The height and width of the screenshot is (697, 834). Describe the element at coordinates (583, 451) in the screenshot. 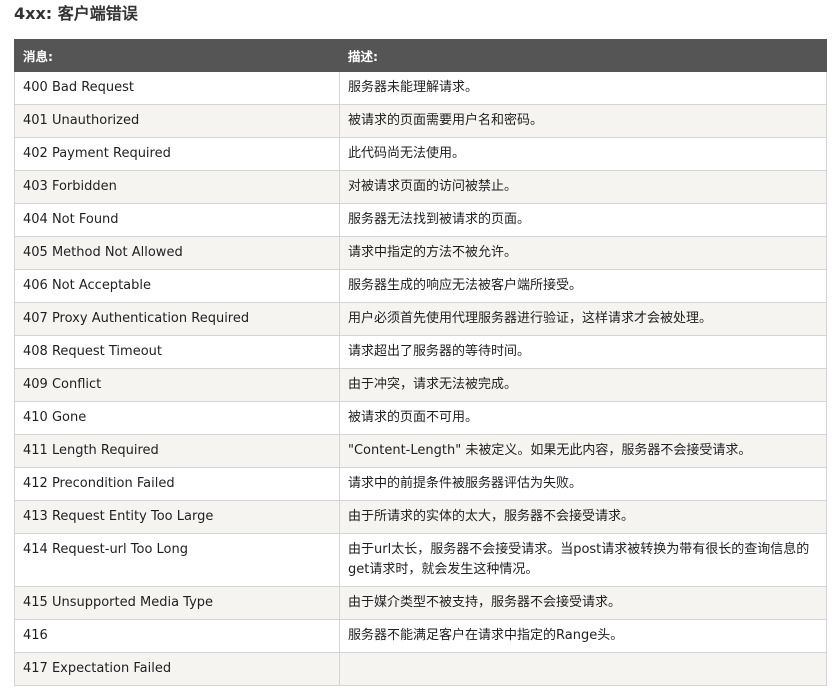

I see `description-cell: "Content-Length" 未被定义。如果无此内容，服务器不会接受请求。` at that location.